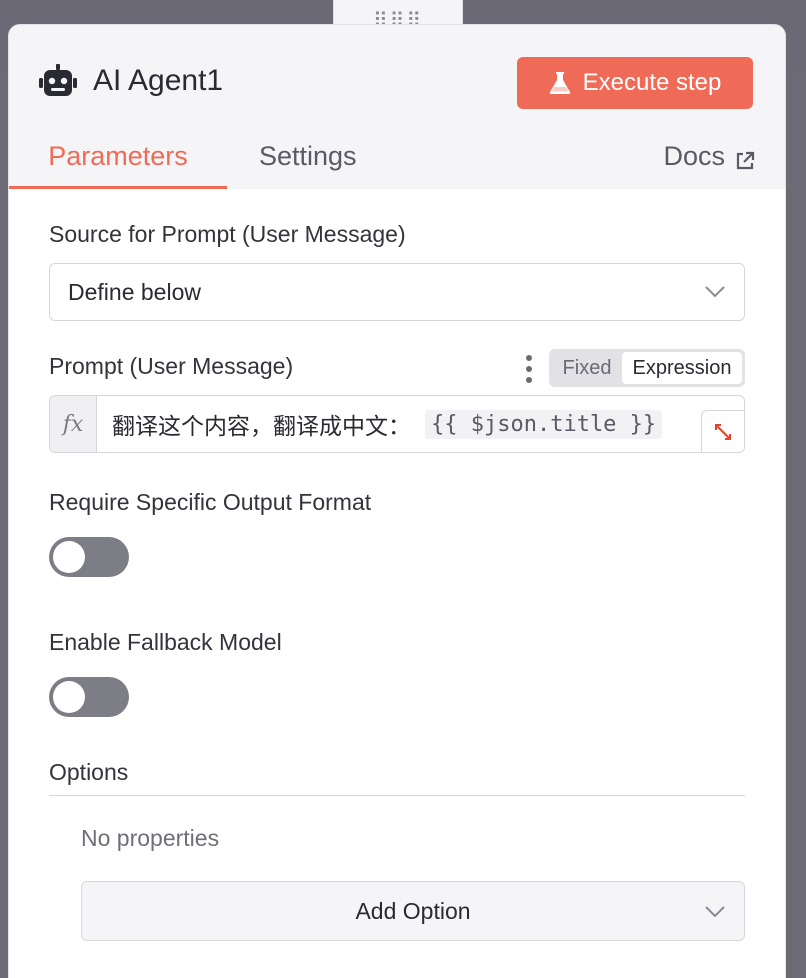  Describe the element at coordinates (118, 161) in the screenshot. I see `tab-parameters: Parameters` at that location.